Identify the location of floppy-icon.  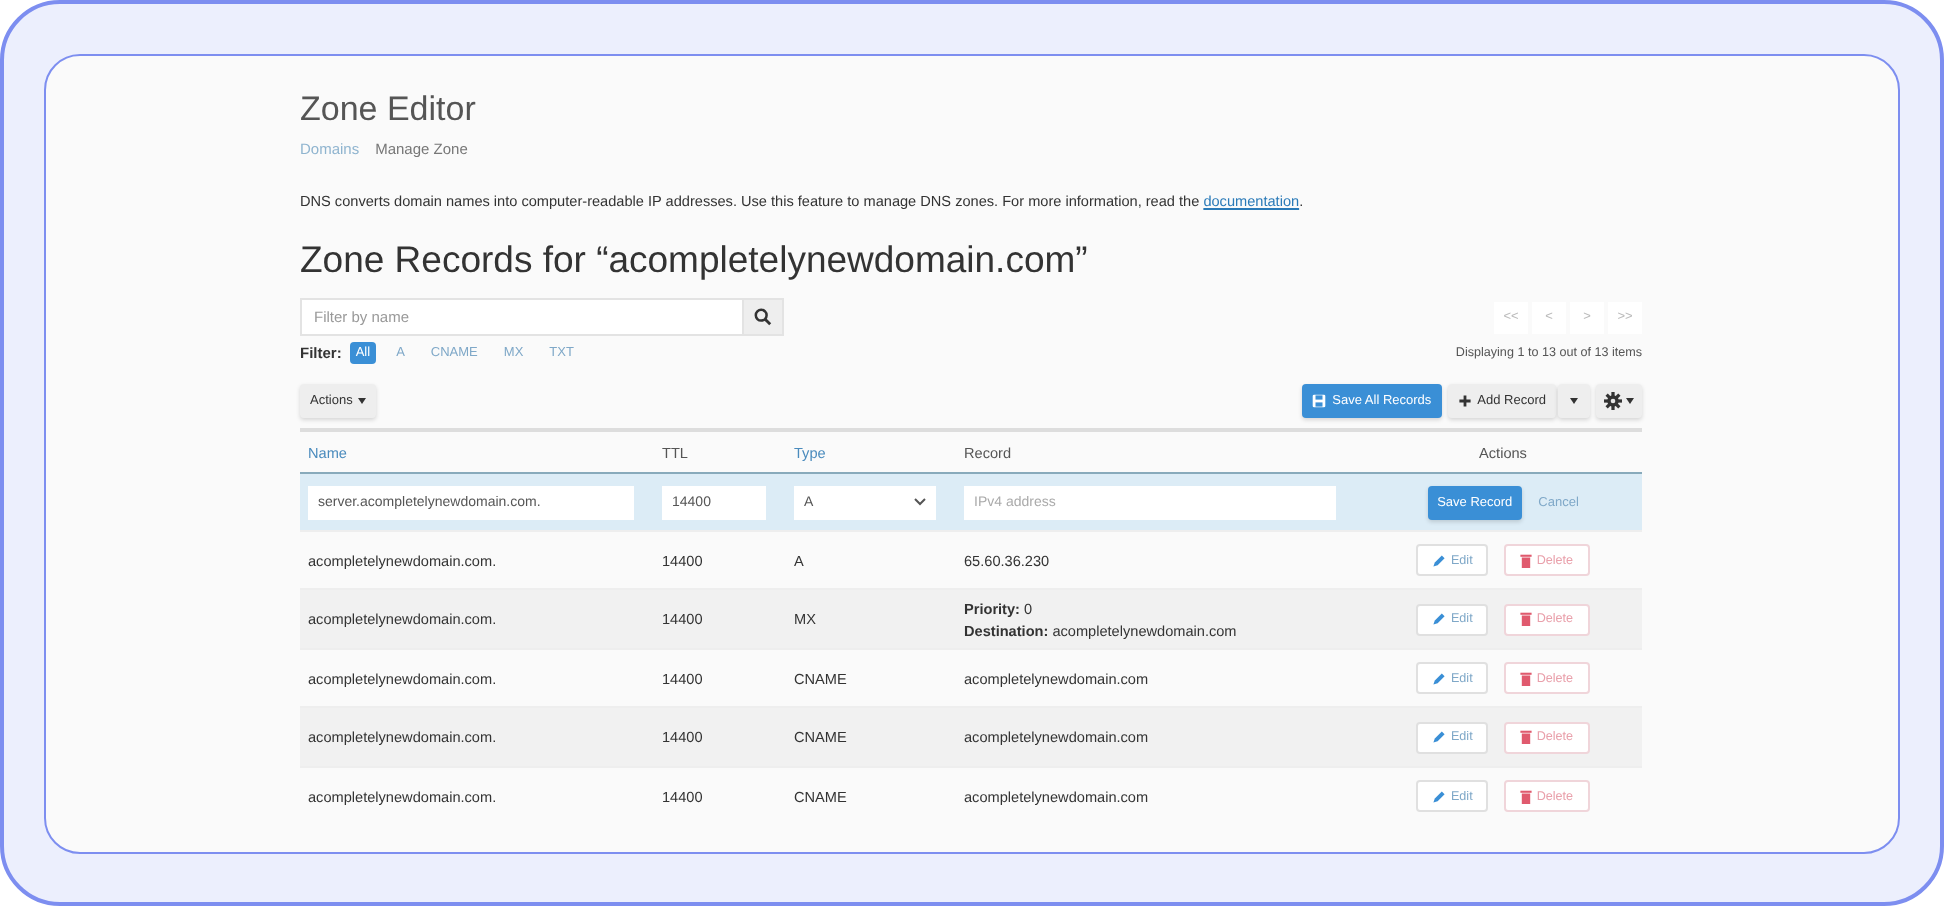
(1319, 401).